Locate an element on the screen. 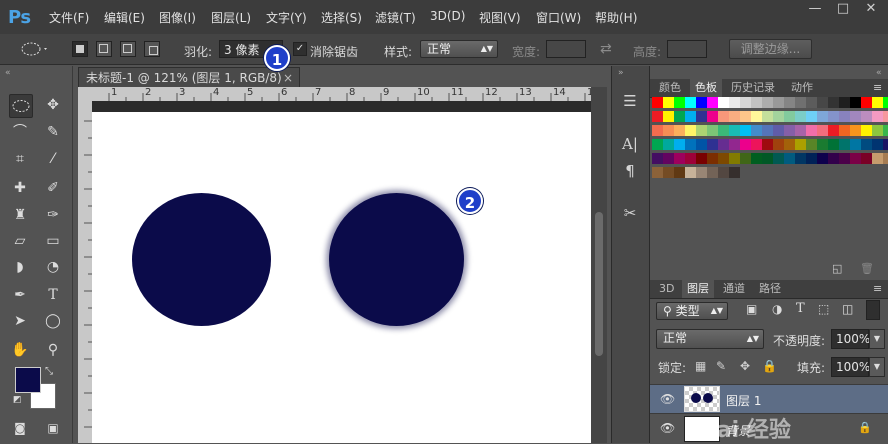 The width and height of the screenshot is (888, 444). zoom-tool-icon: ⚲ is located at coordinates (53, 350).